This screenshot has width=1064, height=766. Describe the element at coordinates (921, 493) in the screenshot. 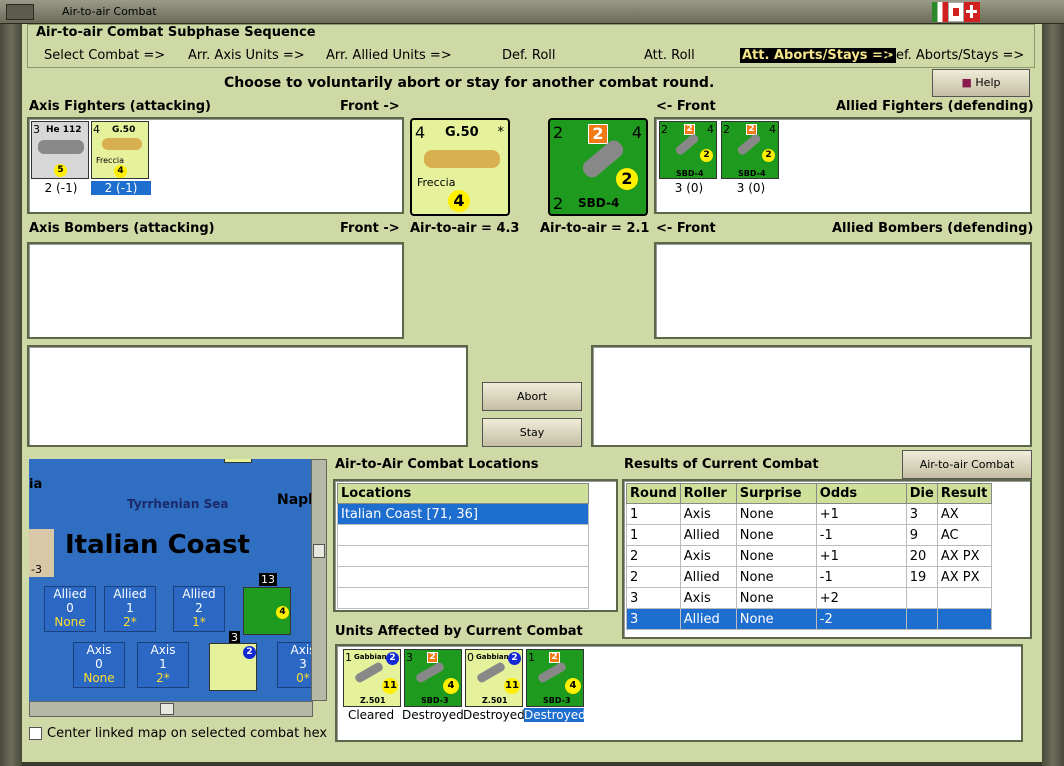

I see `results-header: Die` at that location.